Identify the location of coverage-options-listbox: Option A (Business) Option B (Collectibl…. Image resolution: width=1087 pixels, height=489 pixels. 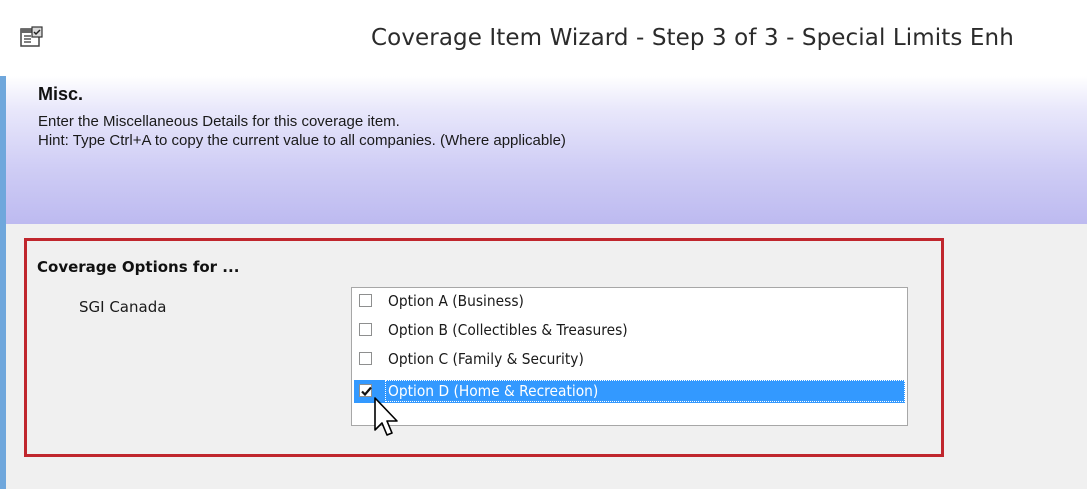
(629, 356).